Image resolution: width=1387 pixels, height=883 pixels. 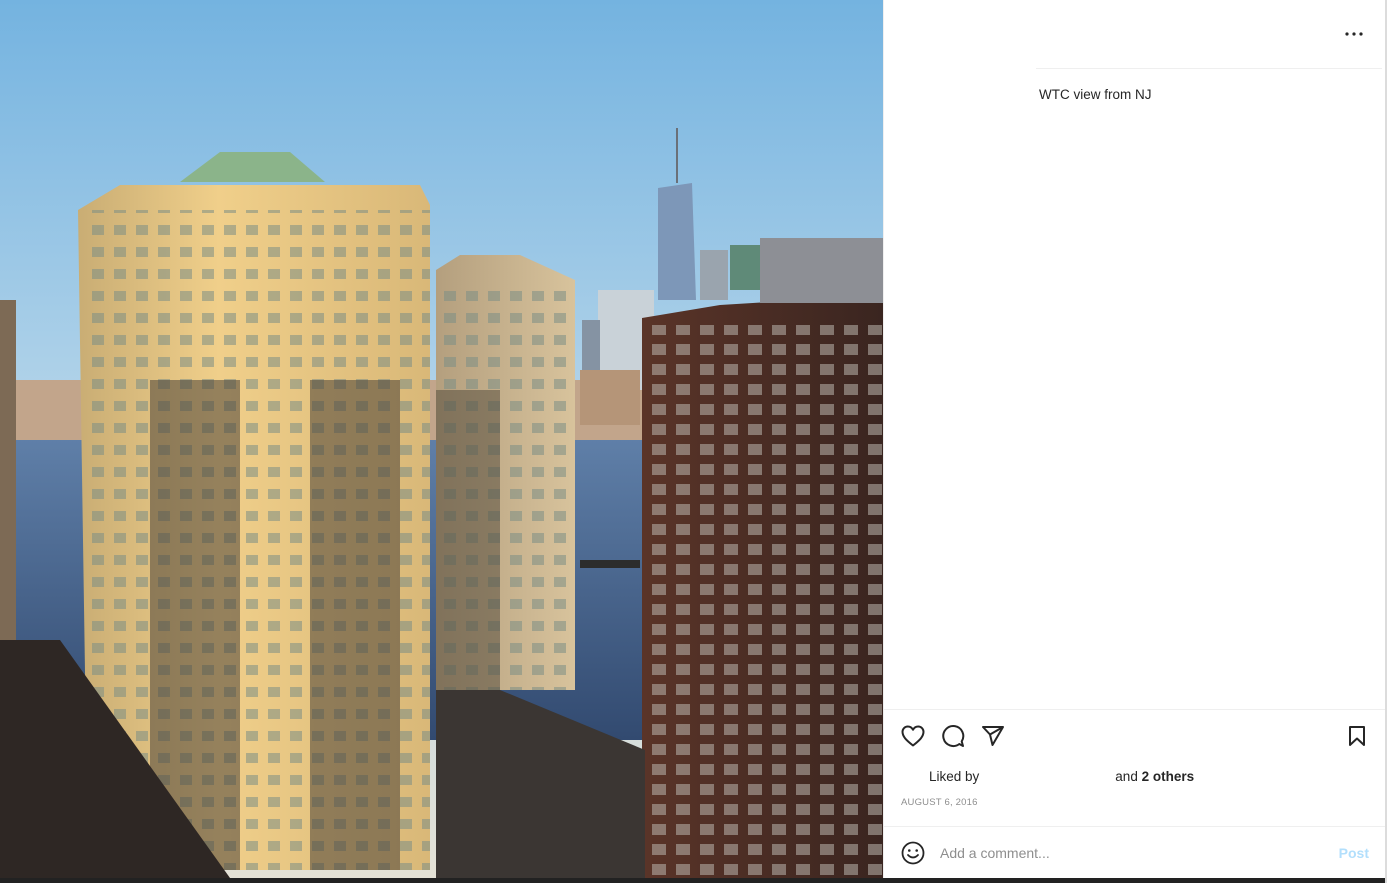 What do you see at coordinates (1130, 853) in the screenshot?
I see `comment-input` at bounding box center [1130, 853].